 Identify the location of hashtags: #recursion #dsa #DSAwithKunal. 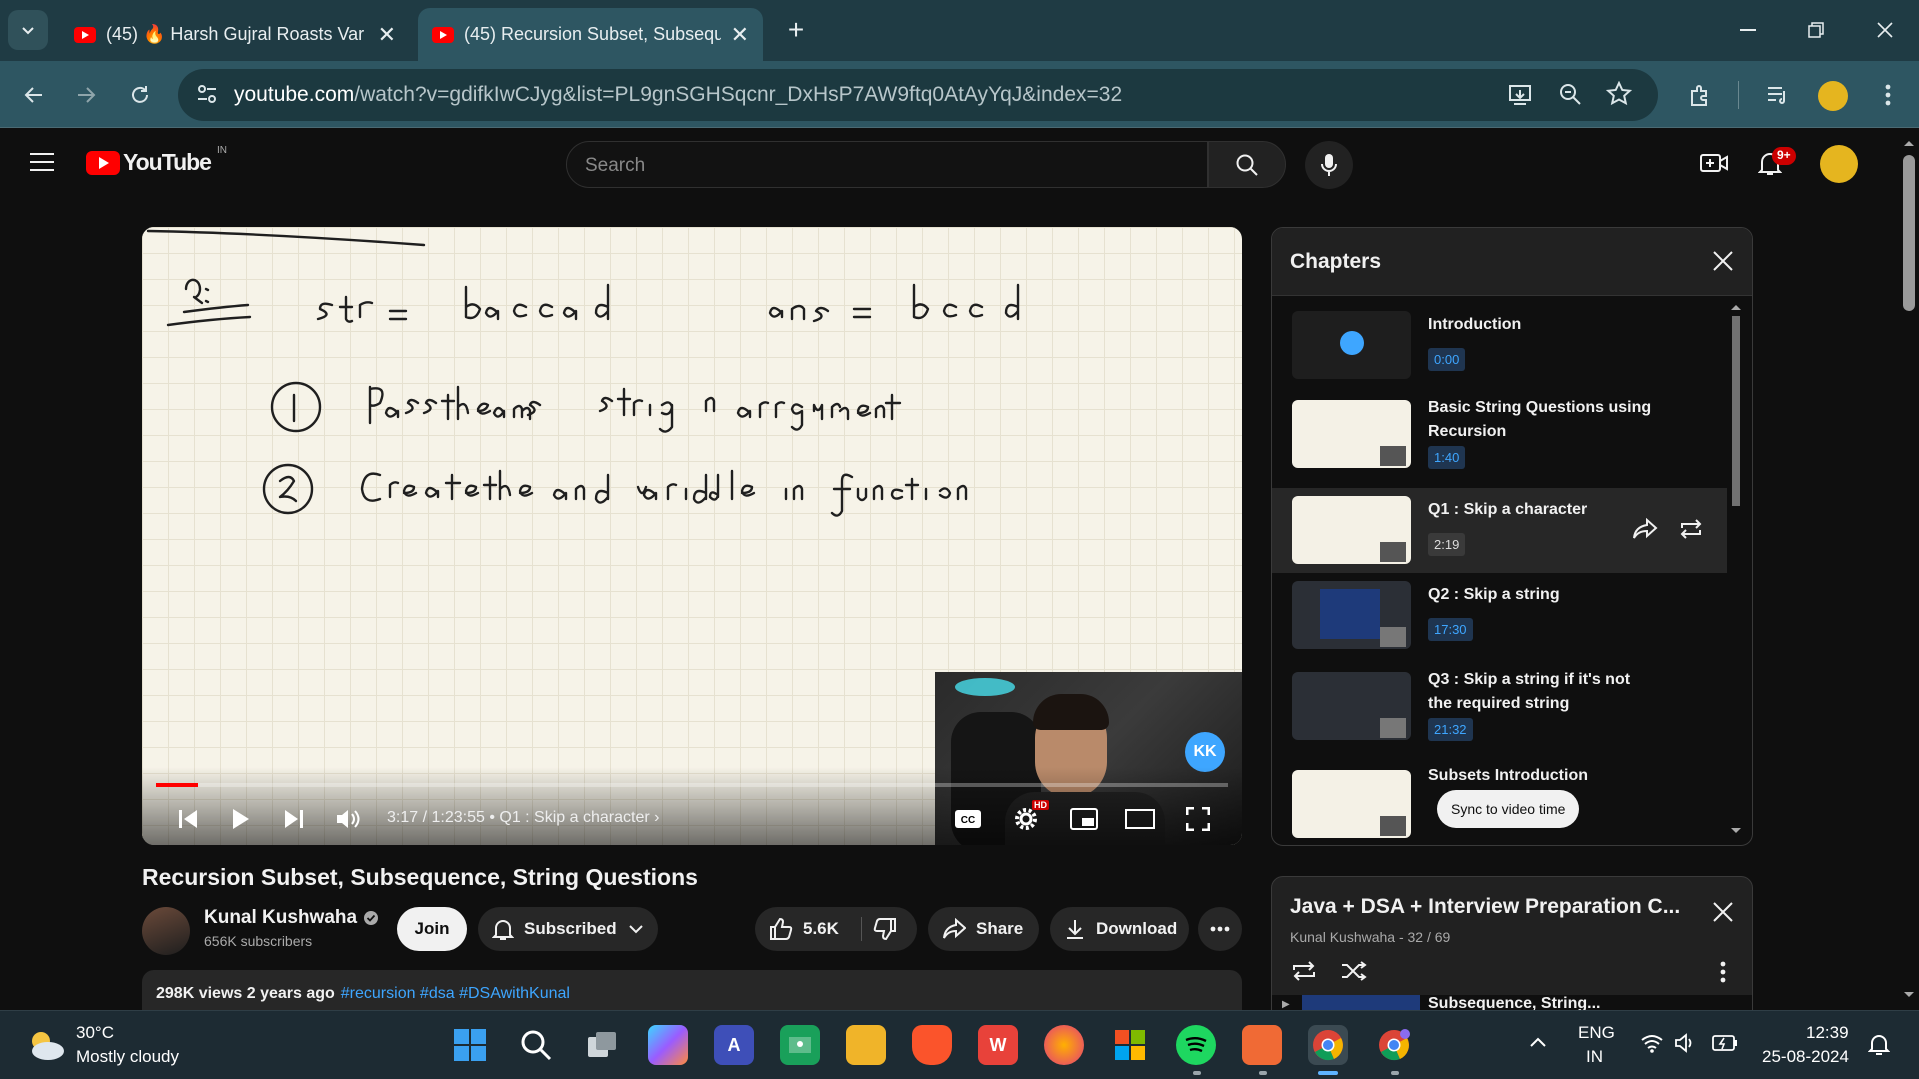
(455, 993).